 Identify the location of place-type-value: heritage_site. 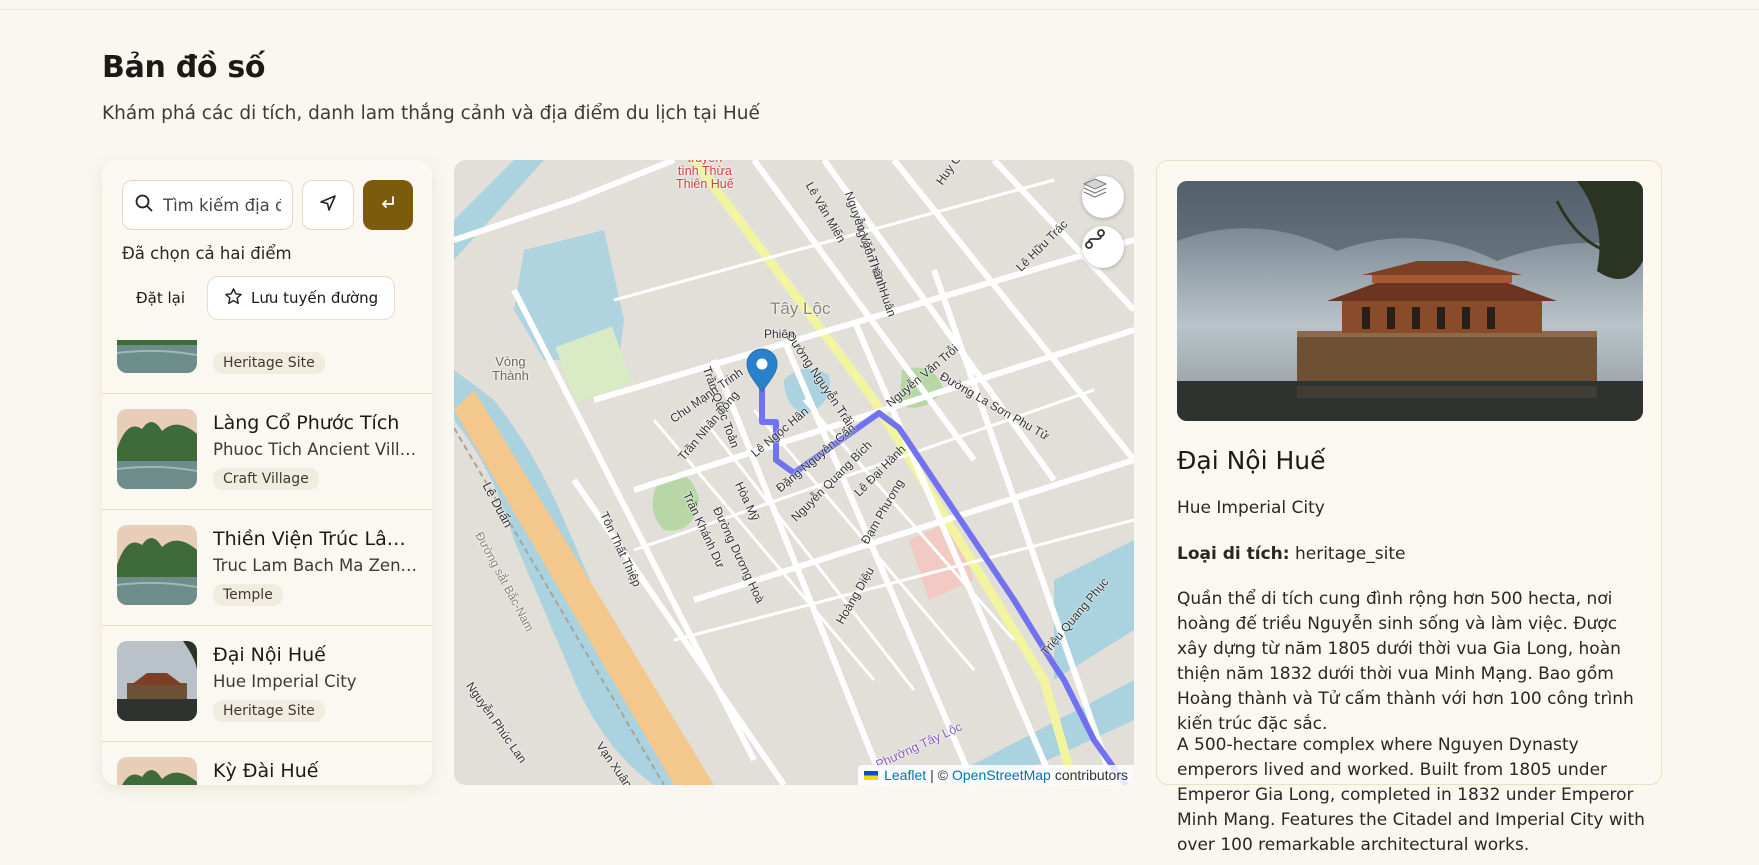
(1350, 554).